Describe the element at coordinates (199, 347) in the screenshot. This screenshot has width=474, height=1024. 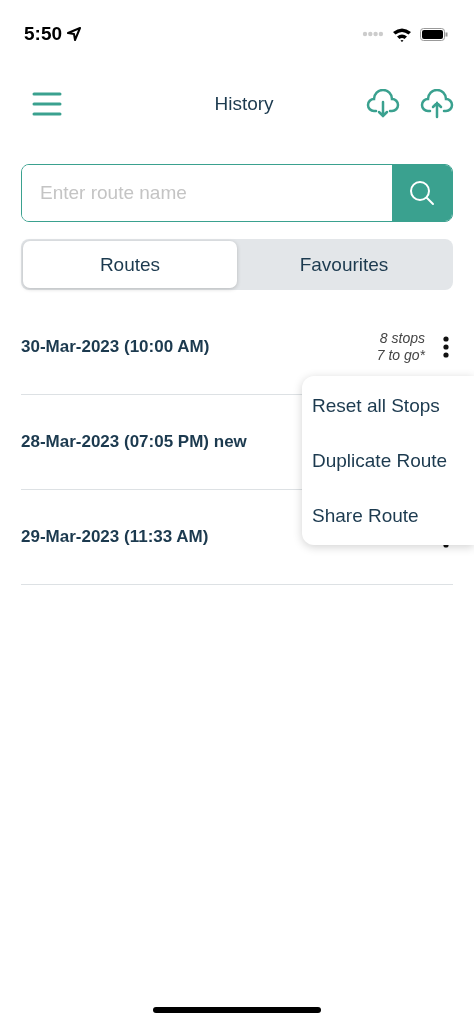
I see `route-title: 30-Mar-2023 (10:00 AM)` at that location.